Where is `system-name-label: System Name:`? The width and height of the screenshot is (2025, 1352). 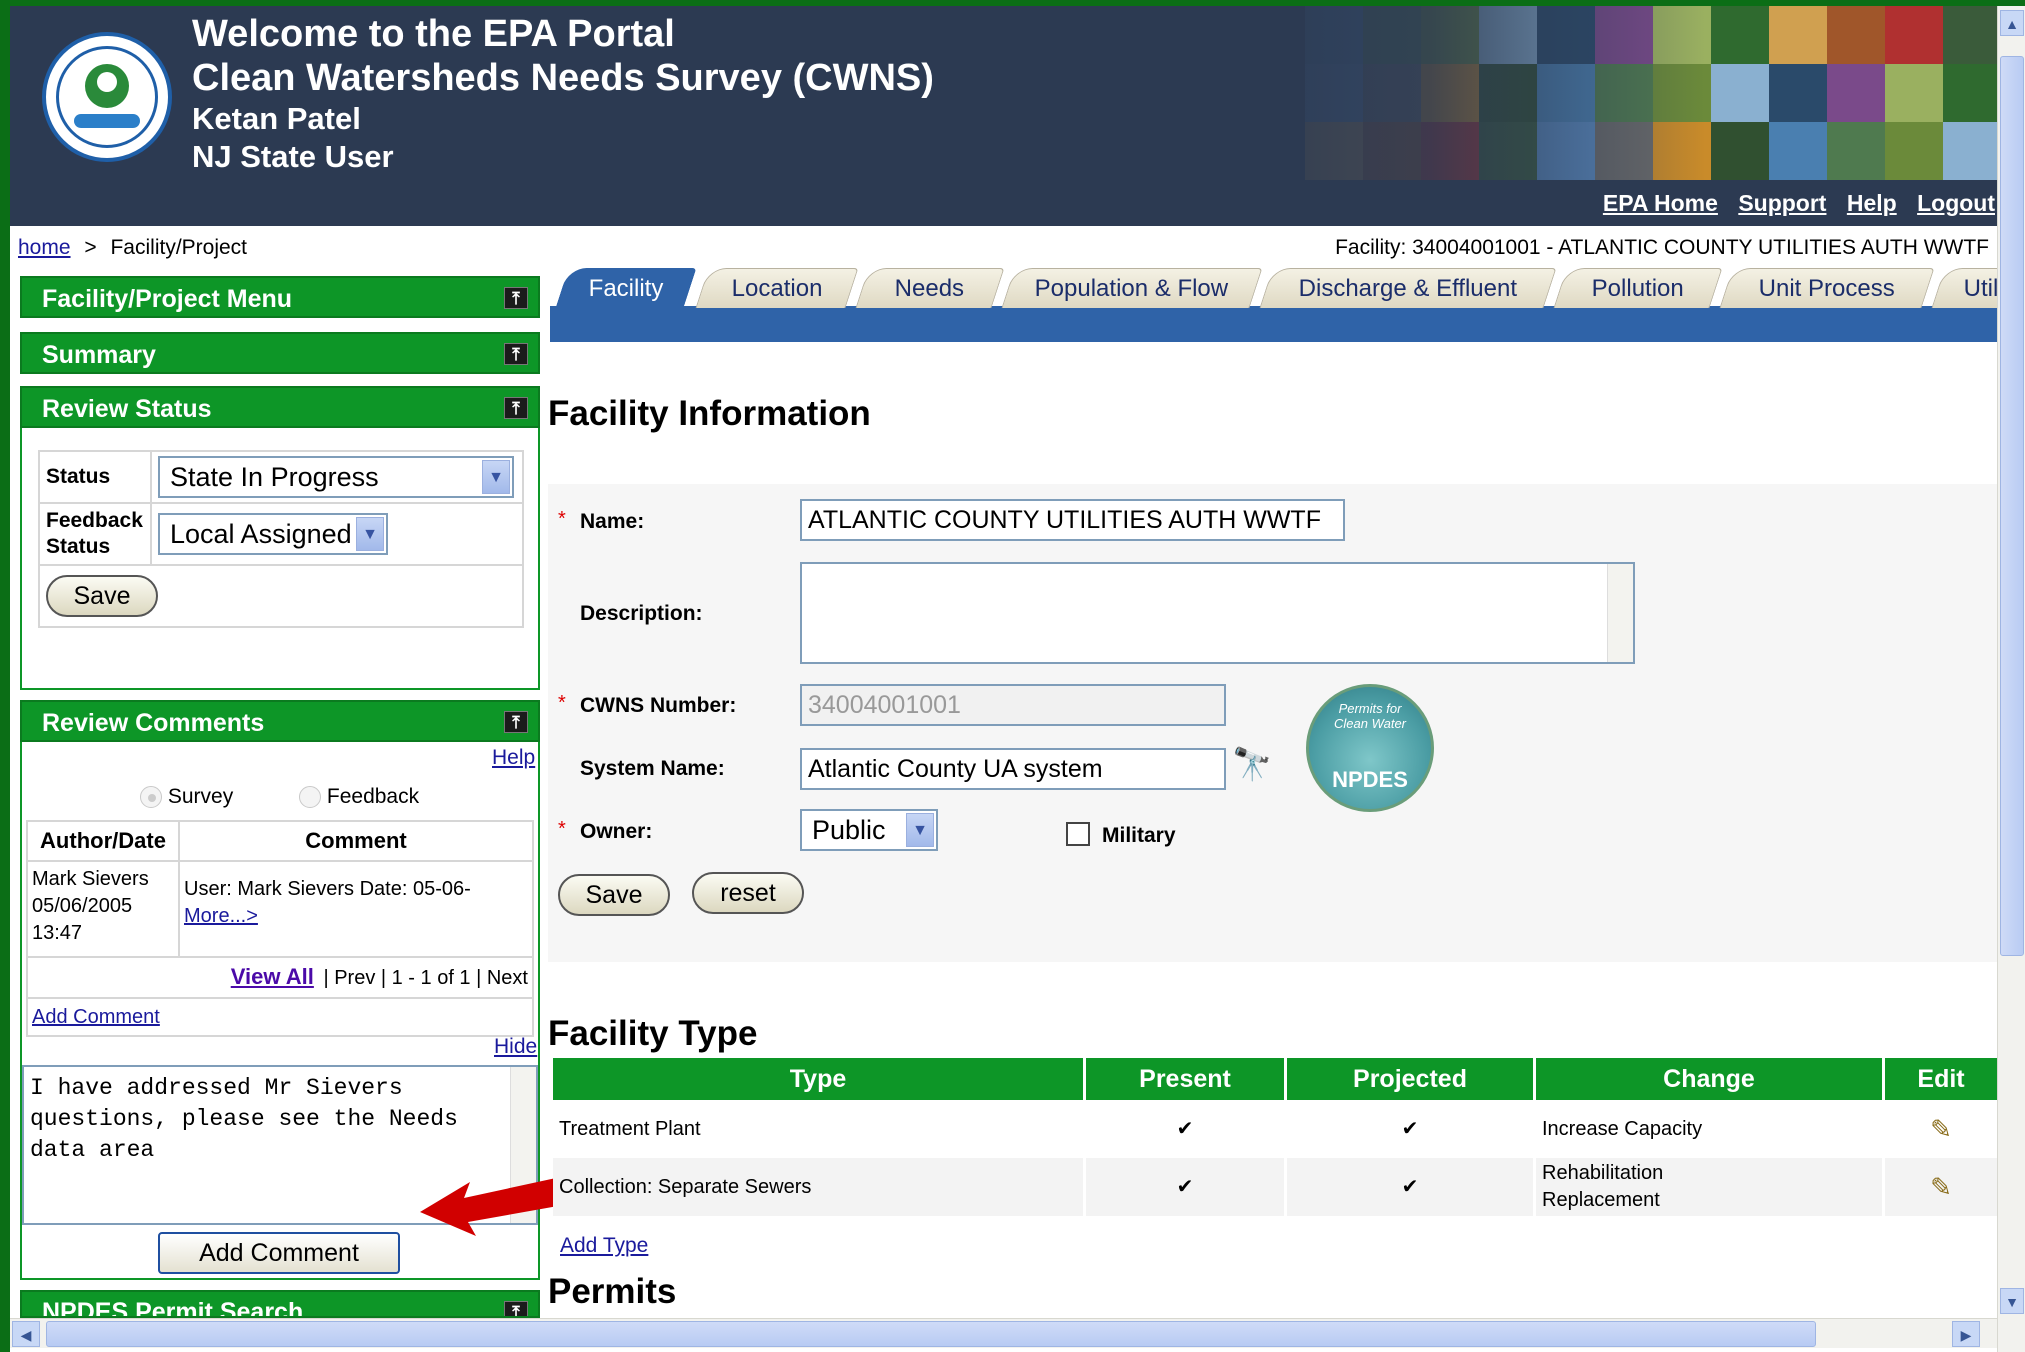
system-name-label: System Name: is located at coordinates (652, 768).